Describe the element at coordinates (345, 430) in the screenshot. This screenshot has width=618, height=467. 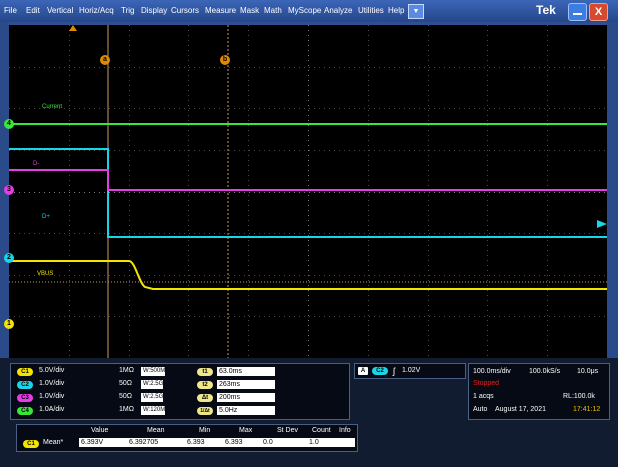
I see `meas-header-info: Info` at that location.